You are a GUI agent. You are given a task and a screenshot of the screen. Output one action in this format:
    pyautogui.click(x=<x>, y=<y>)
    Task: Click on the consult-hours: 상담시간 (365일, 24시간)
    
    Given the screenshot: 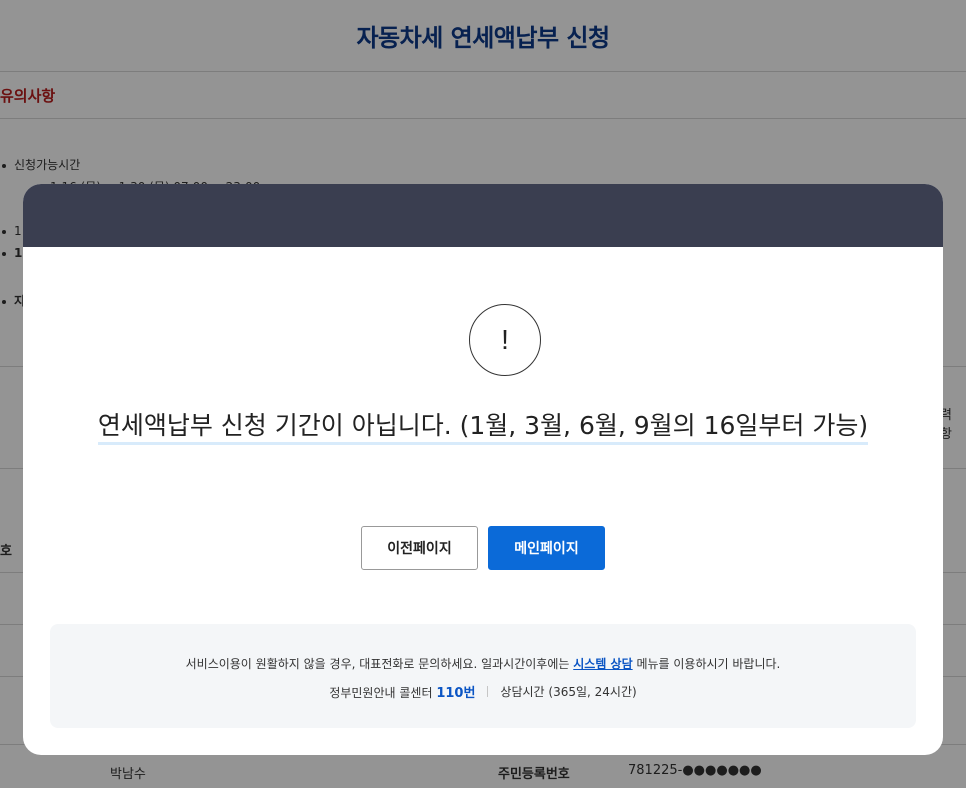 What is the action you would take?
    pyautogui.click(x=568, y=692)
    